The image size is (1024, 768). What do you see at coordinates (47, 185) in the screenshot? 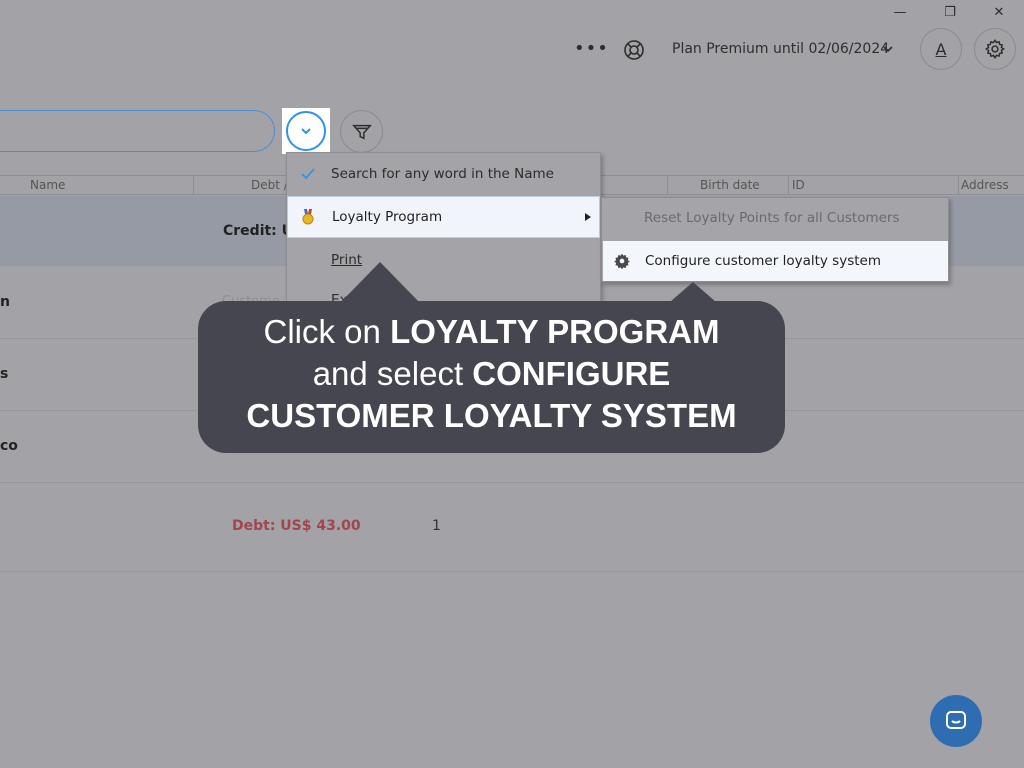
I see `col-name: Name` at bounding box center [47, 185].